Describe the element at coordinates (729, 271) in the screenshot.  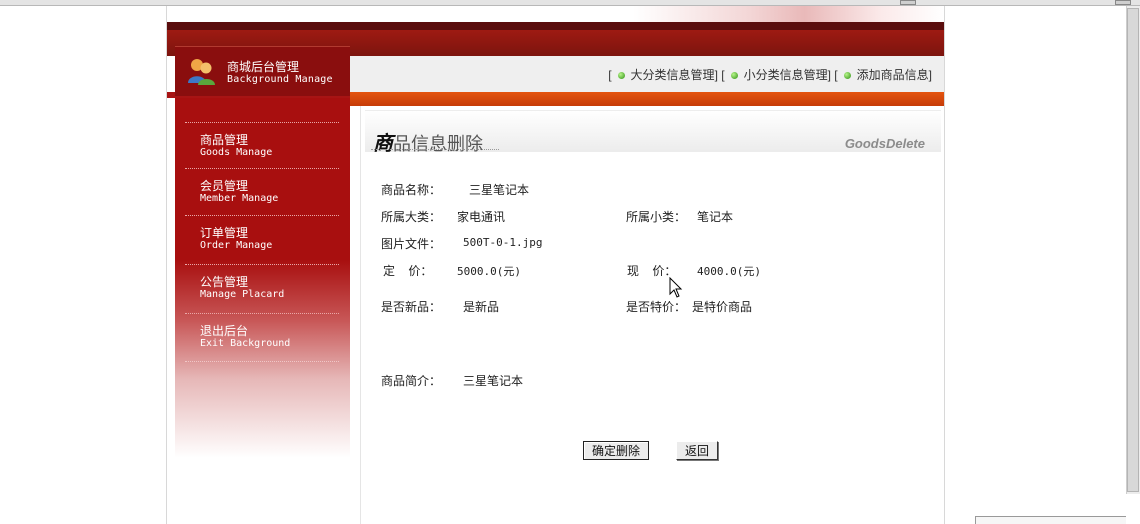
I see `now-price-value: 4000.0(元)` at that location.